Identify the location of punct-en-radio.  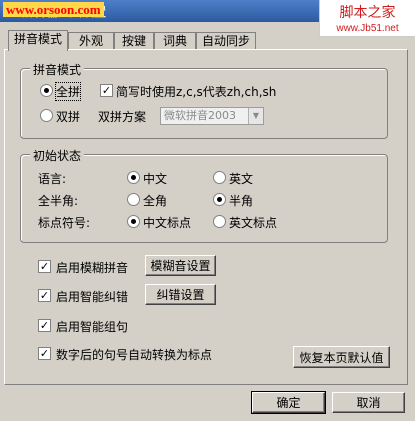
(219, 221).